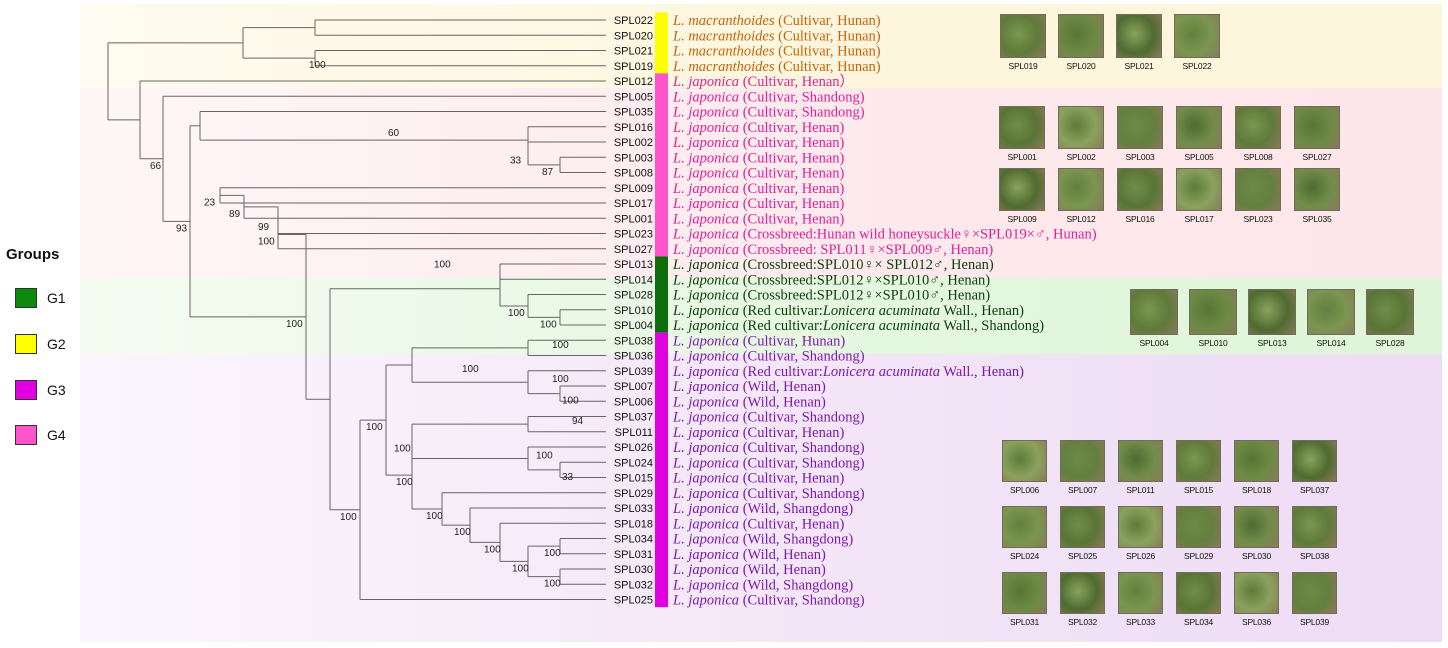 The width and height of the screenshot is (1448, 648). What do you see at coordinates (1314, 622) in the screenshot?
I see `plant-photo-label: SPL039` at bounding box center [1314, 622].